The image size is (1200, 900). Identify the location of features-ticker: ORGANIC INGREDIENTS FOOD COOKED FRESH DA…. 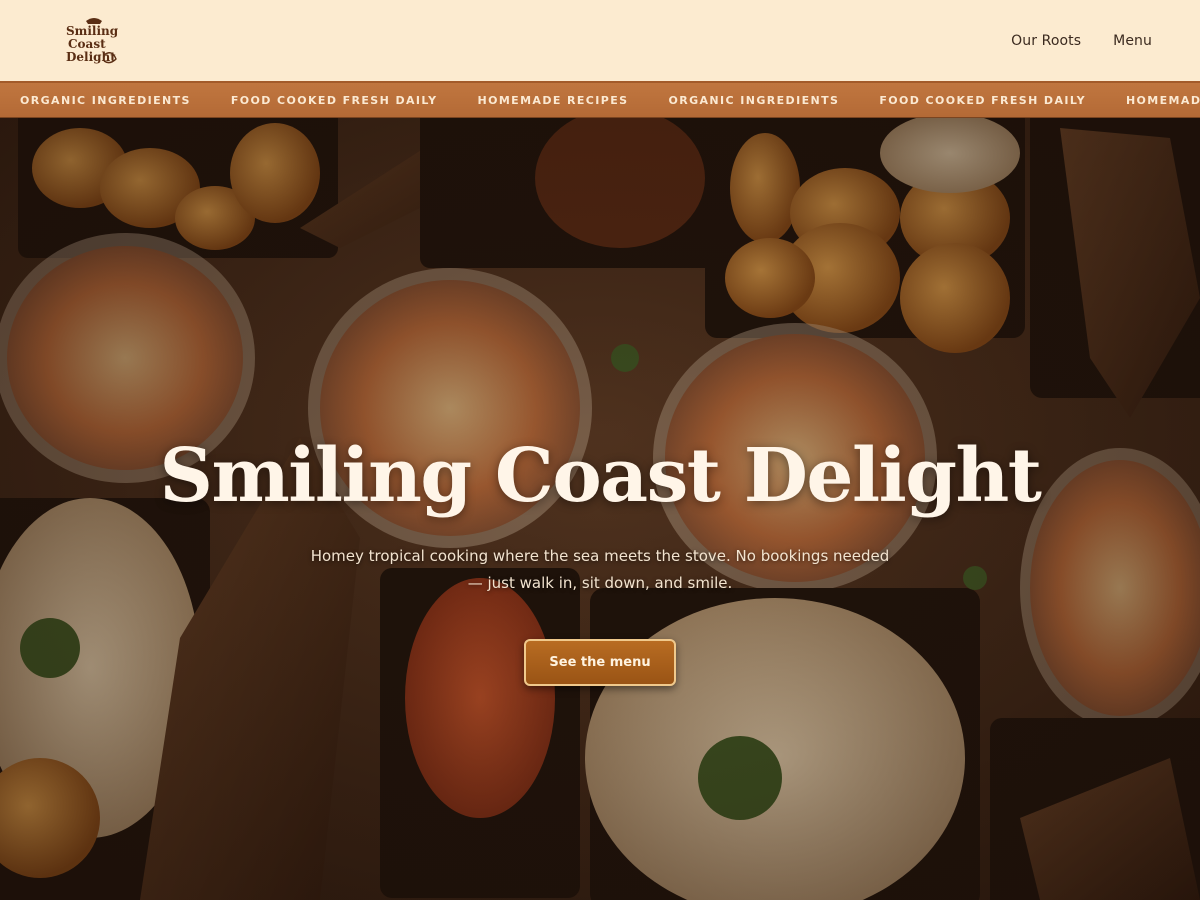
(600, 99).